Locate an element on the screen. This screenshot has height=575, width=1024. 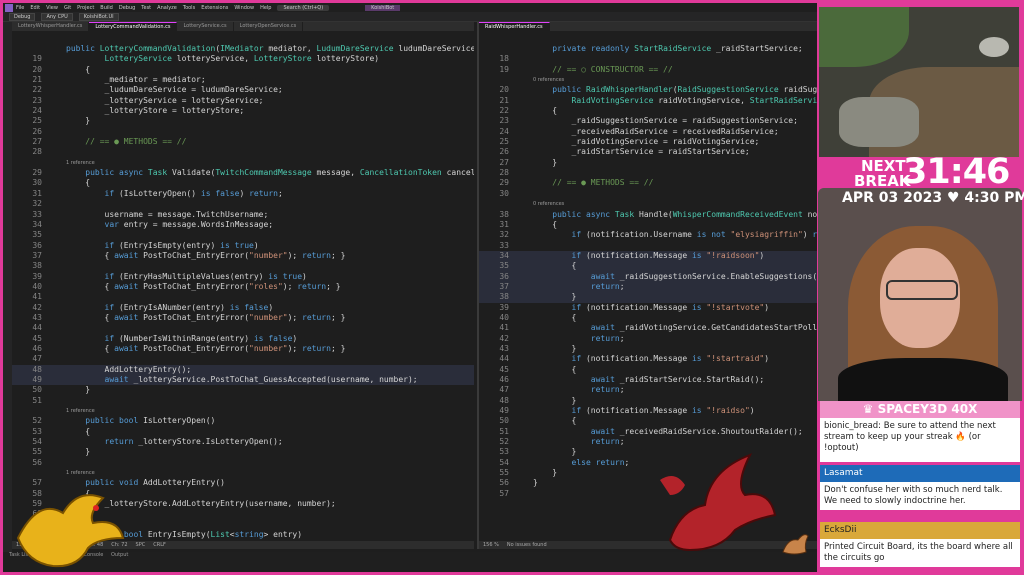
code-text: _lotteryService = lotteryService; is located at coordinates (165, 101).